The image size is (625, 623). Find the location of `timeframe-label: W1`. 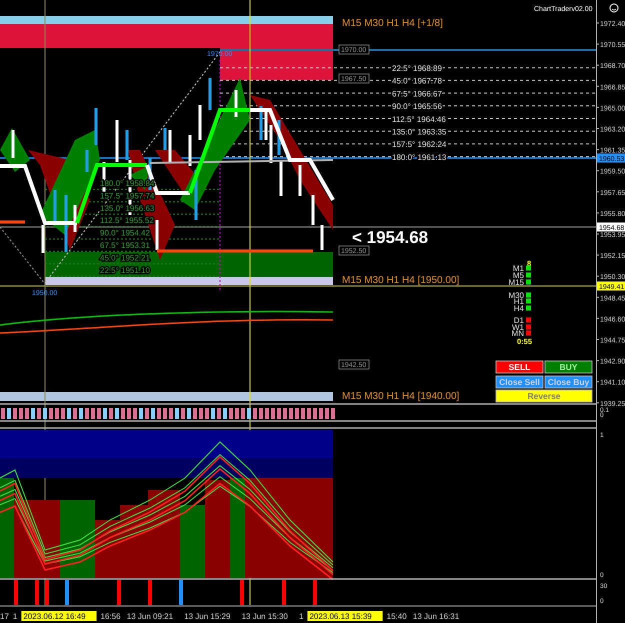

timeframe-label: W1 is located at coordinates (518, 327).